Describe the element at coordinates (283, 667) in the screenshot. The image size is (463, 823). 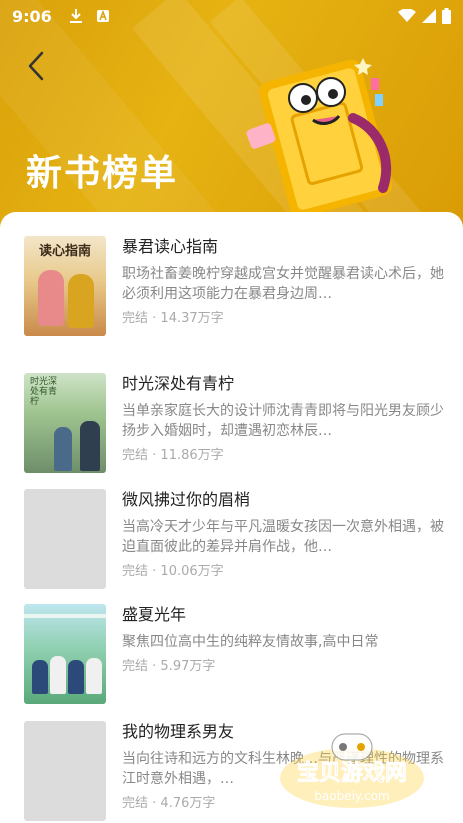
I see `book-meta: 完结 · 5.97万字` at that location.